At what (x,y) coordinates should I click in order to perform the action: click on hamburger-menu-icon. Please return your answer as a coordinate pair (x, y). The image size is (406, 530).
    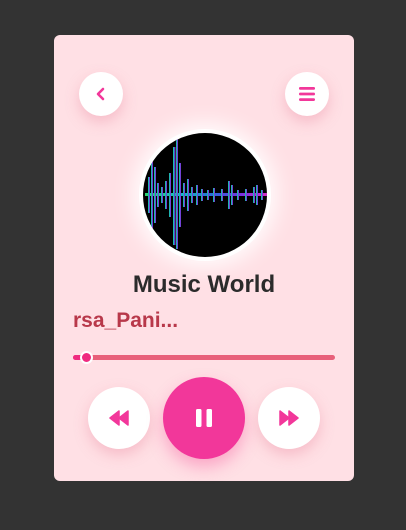
    Looking at the image, I should click on (307, 94).